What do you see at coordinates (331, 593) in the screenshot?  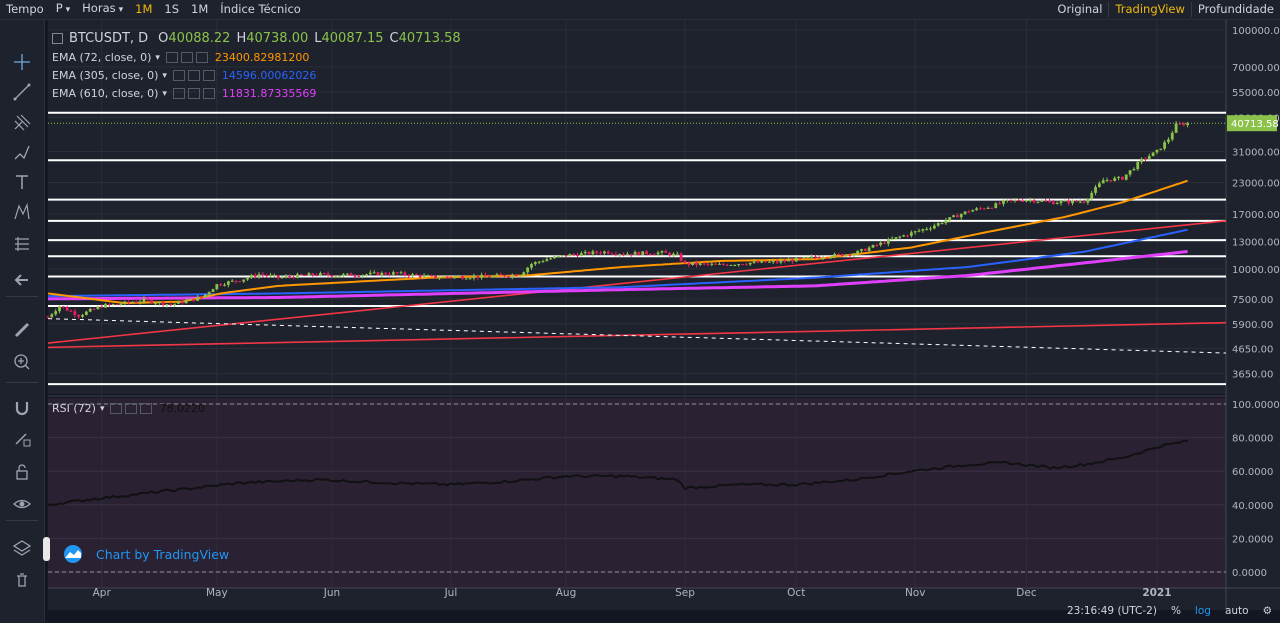 I see `x-tick-label-2: Jun` at bounding box center [331, 593].